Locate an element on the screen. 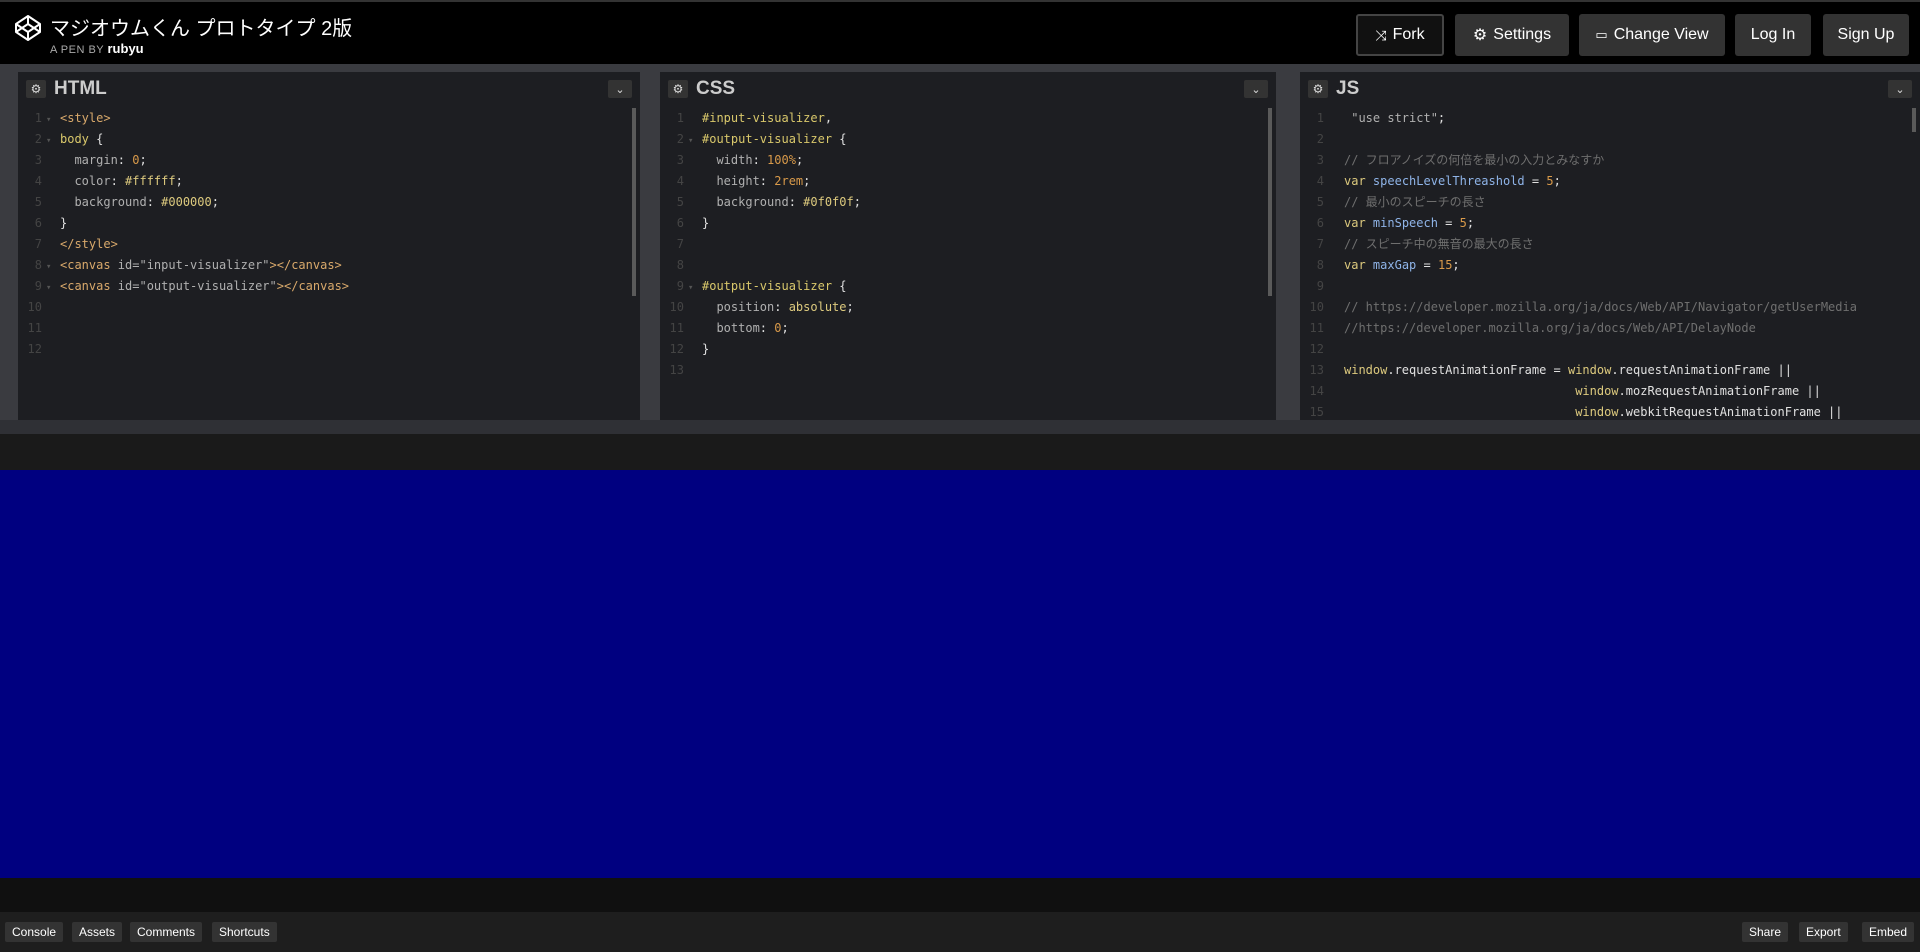 This screenshot has width=1920, height=952. code-line: 12 } is located at coordinates (968, 349).